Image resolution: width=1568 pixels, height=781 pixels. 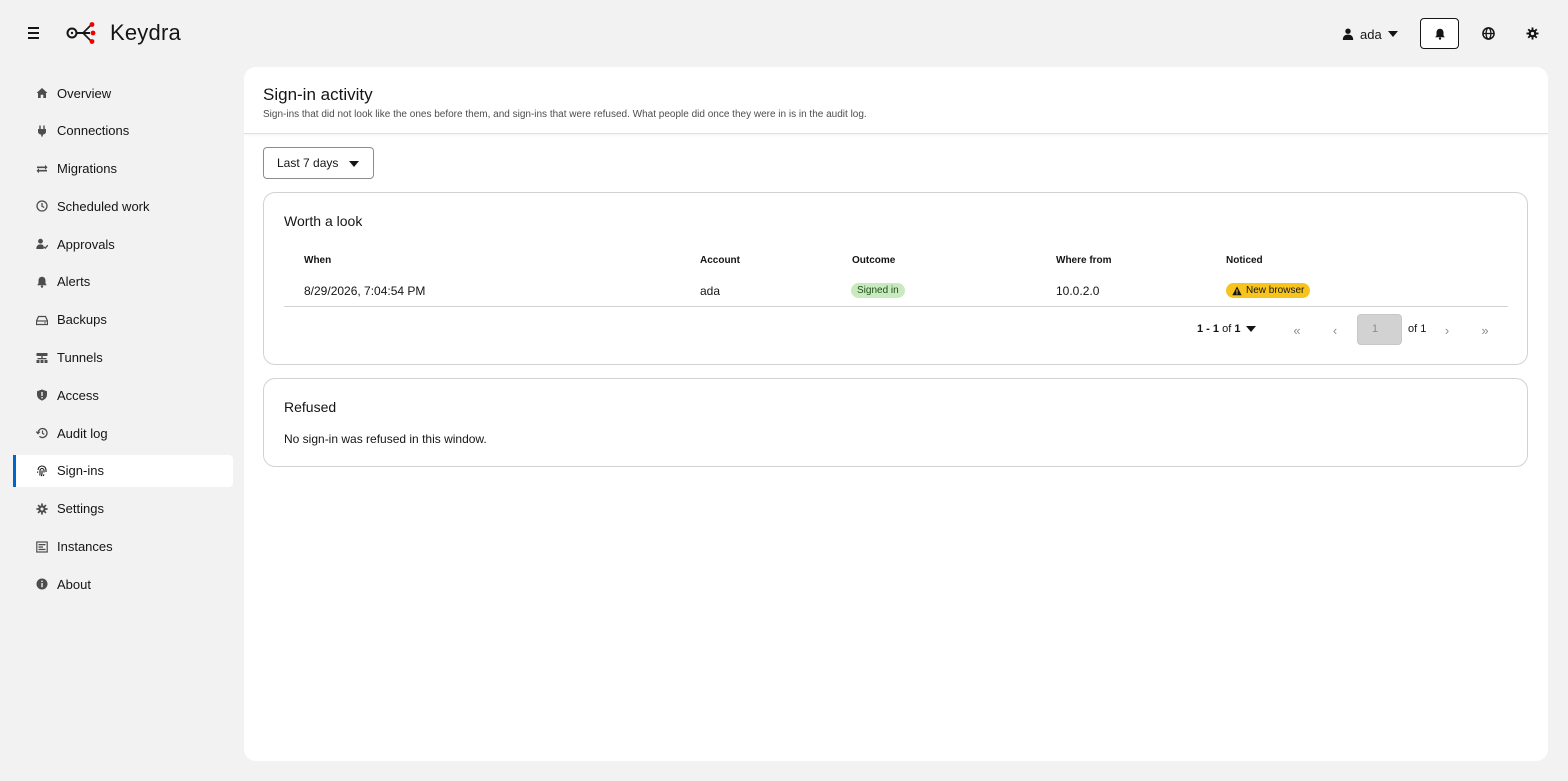 I want to click on user-menu: ada, so click(x=1370, y=34).